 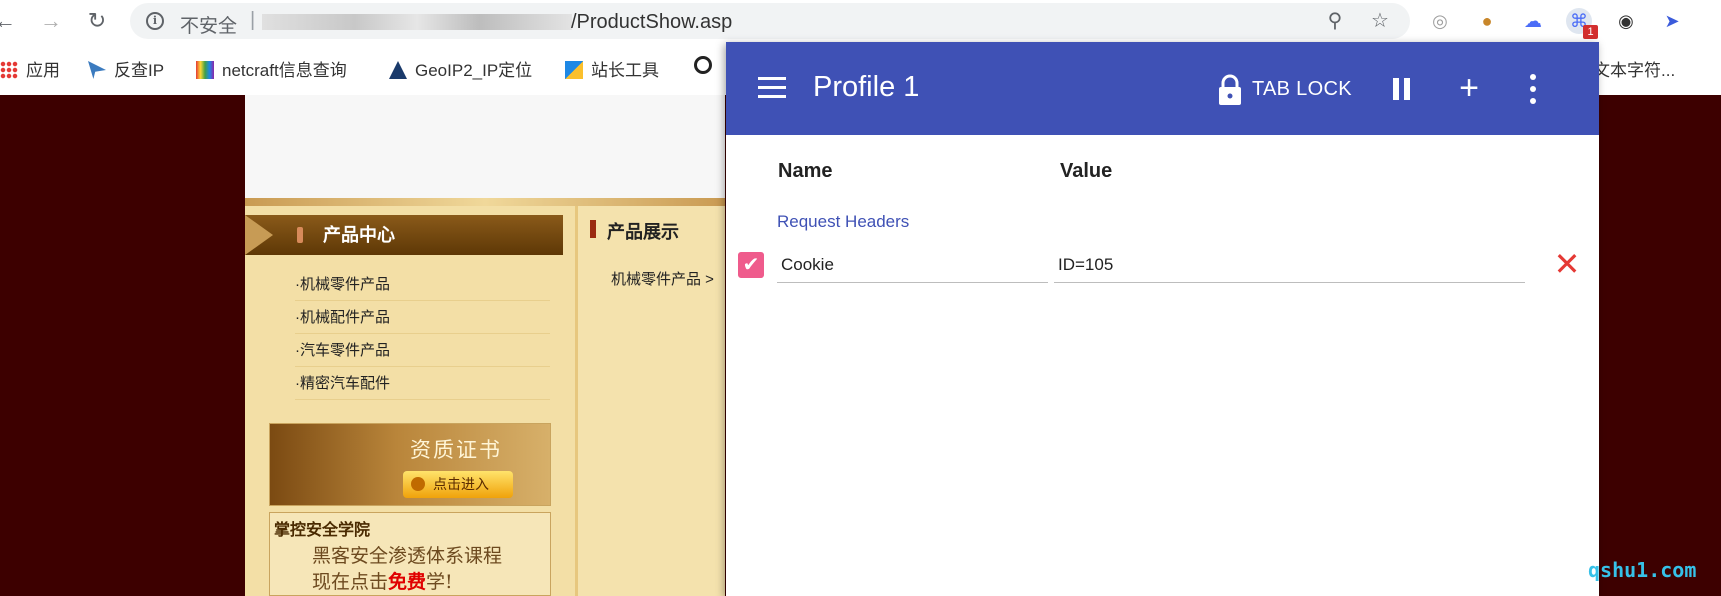 What do you see at coordinates (1335, 21) in the screenshot?
I see `zoom-out-icon: ⚲` at bounding box center [1335, 21].